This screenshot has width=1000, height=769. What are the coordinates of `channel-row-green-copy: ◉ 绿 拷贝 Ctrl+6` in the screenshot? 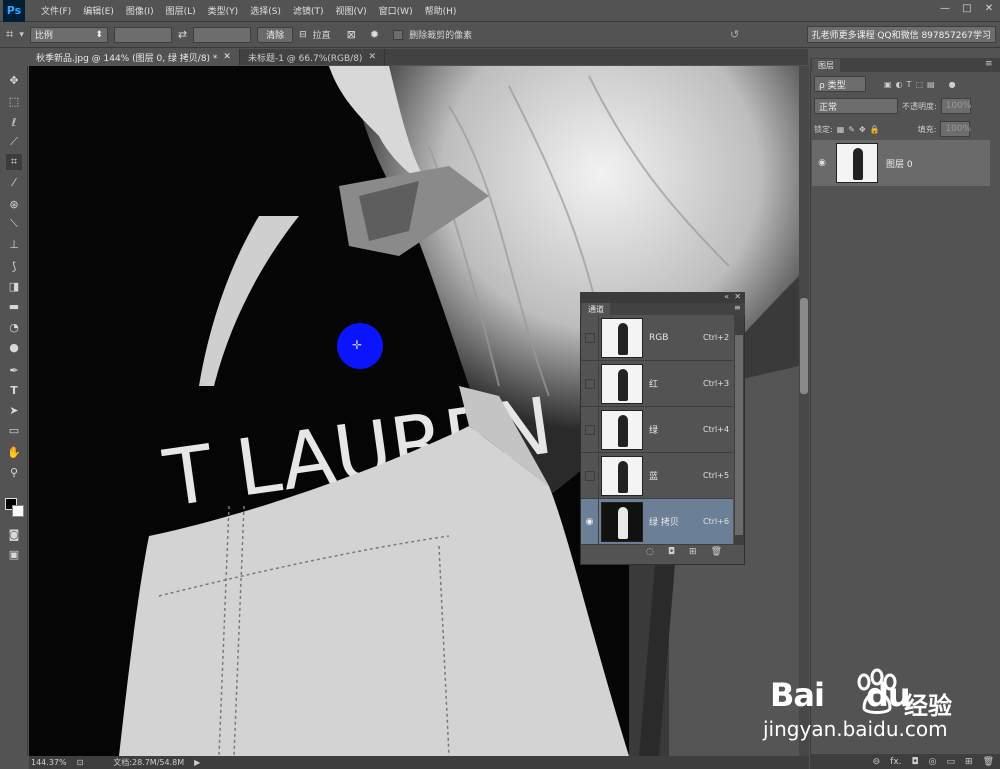 It's located at (657, 522).